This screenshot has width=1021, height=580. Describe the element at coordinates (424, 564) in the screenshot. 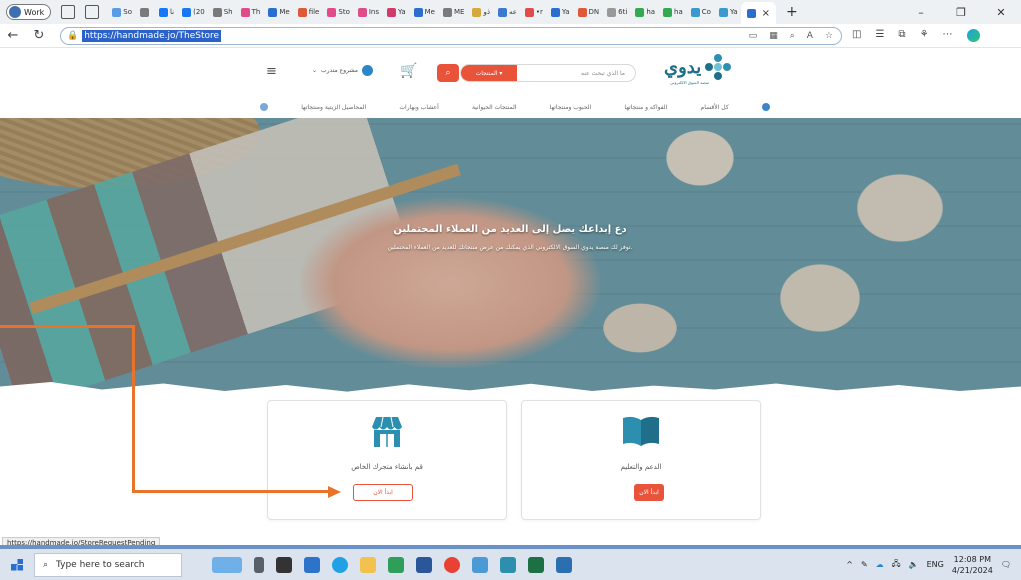

I see `word-icon` at that location.